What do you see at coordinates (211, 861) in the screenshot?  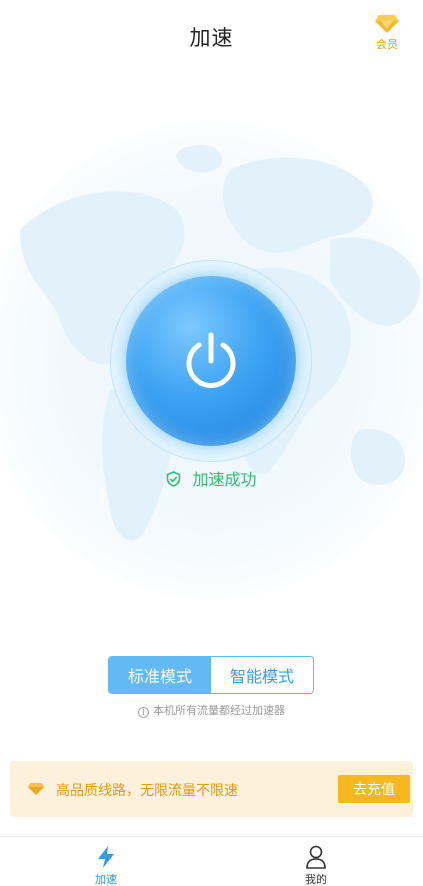 I see `bottom-tab-bar: 加速 我的` at bounding box center [211, 861].